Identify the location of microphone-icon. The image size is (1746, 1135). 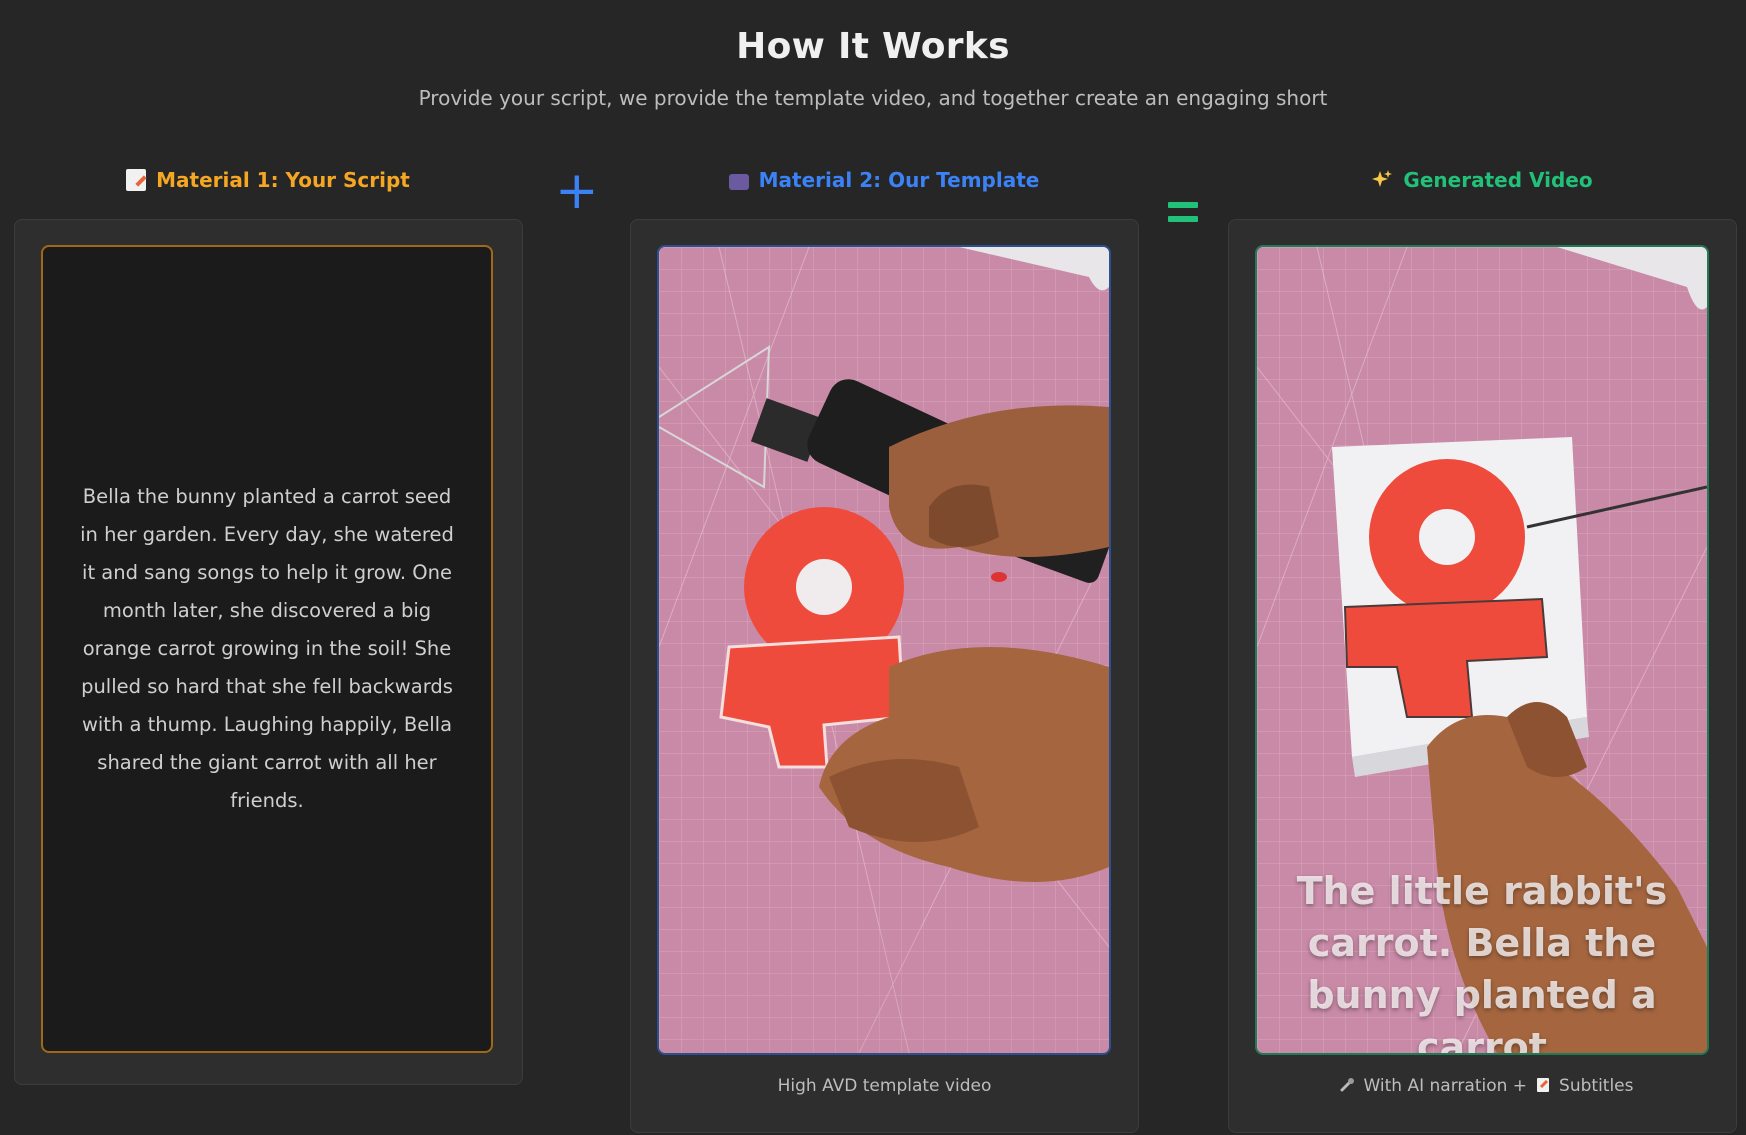
(1347, 1085).